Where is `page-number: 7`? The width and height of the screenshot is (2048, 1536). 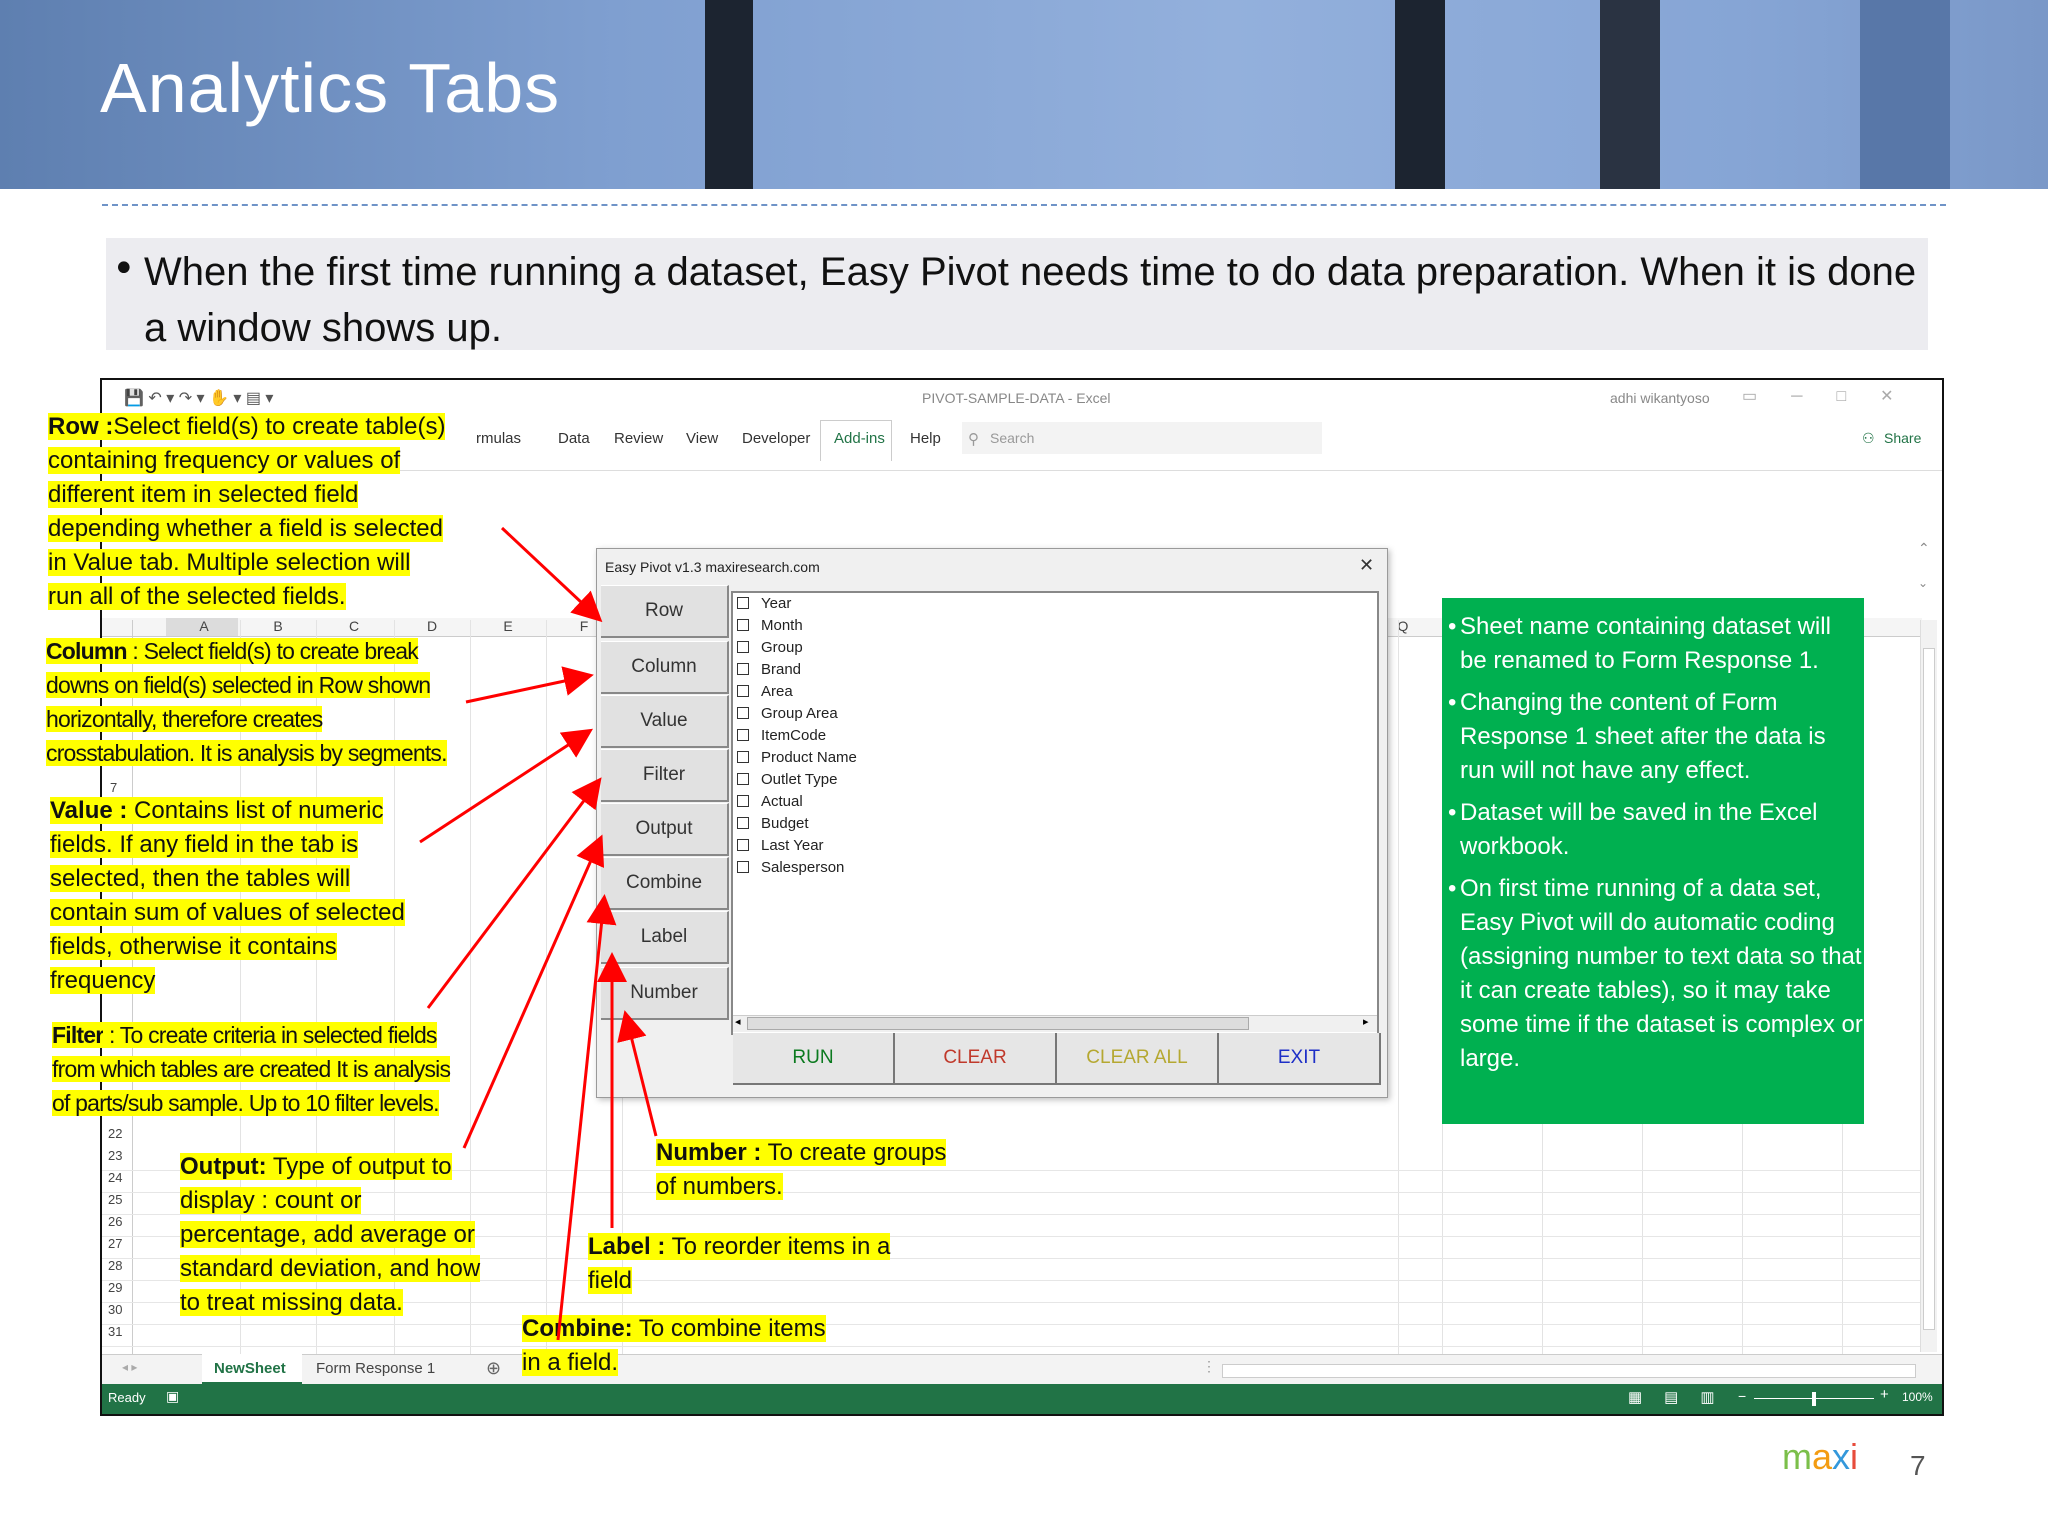
page-number: 7 is located at coordinates (1918, 1465).